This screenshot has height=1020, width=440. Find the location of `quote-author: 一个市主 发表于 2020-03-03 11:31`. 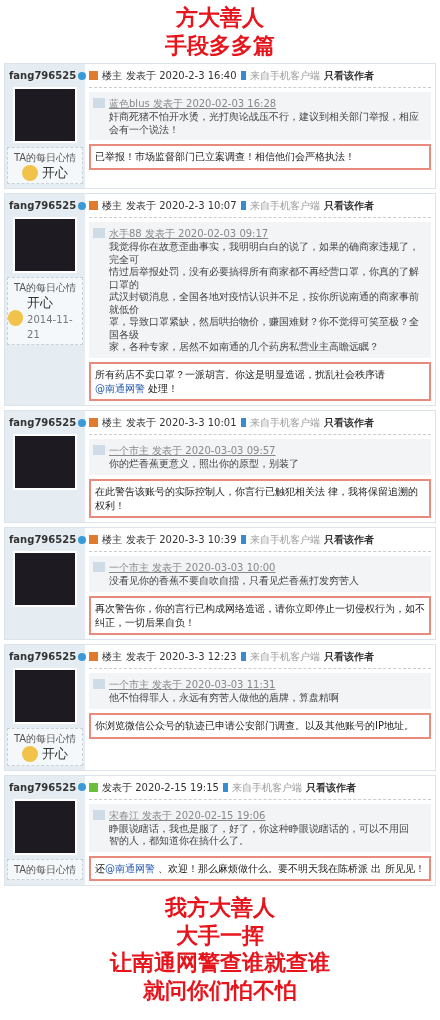

quote-author: 一个市主 发表于 2020-03-03 11:31 is located at coordinates (224, 685).